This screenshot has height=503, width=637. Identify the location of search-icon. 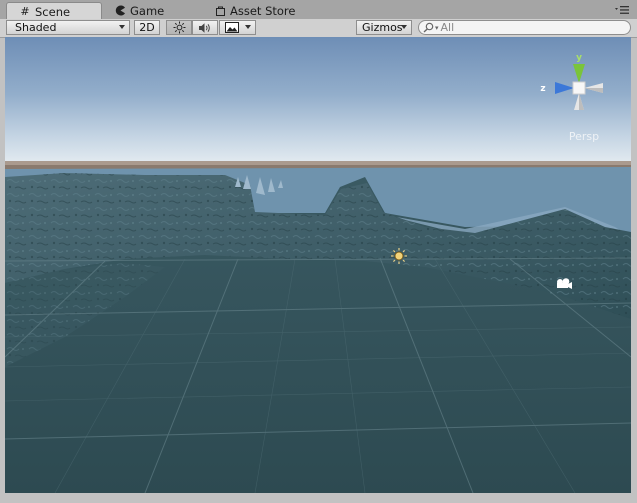
(428, 27).